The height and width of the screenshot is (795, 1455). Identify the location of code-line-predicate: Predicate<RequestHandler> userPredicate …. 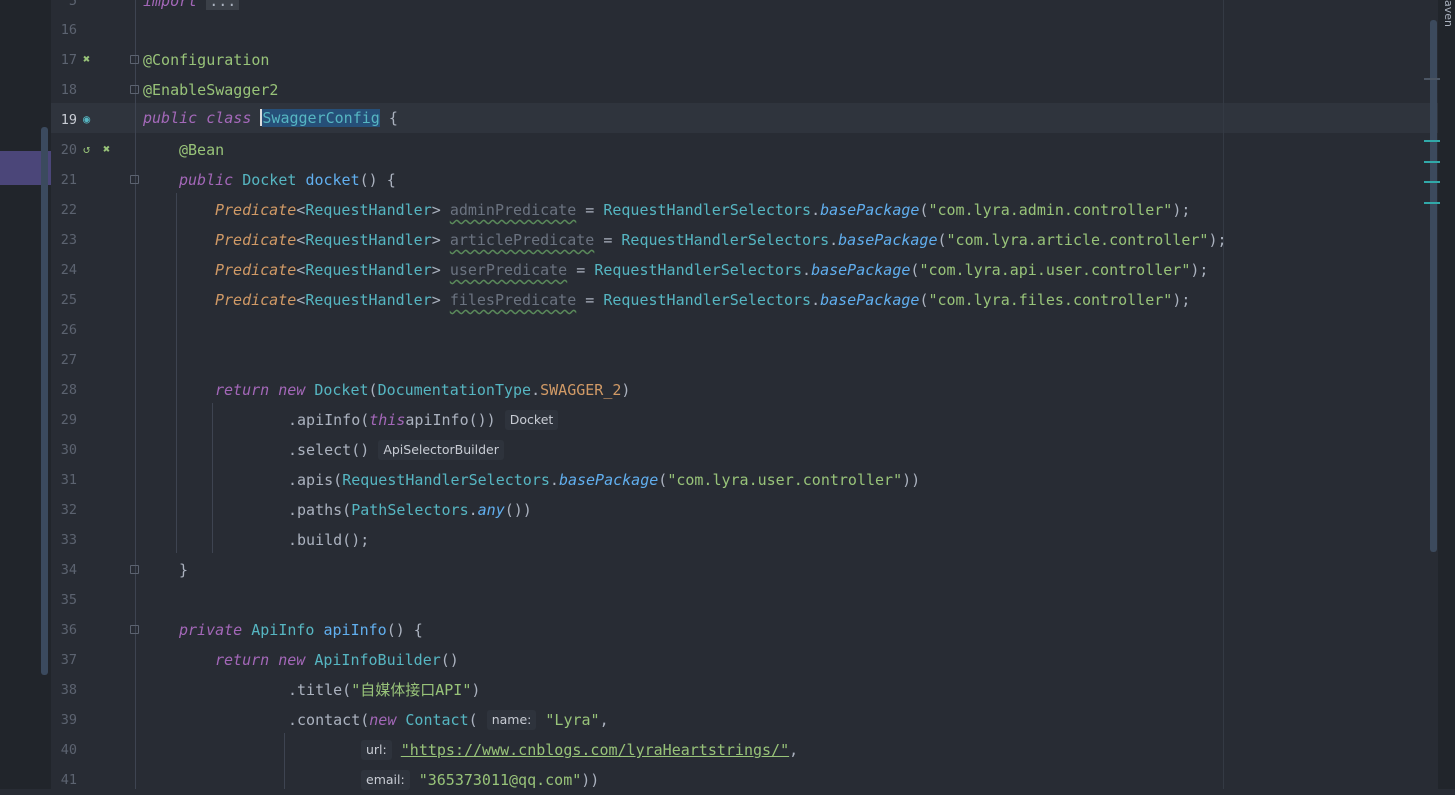
(711, 270).